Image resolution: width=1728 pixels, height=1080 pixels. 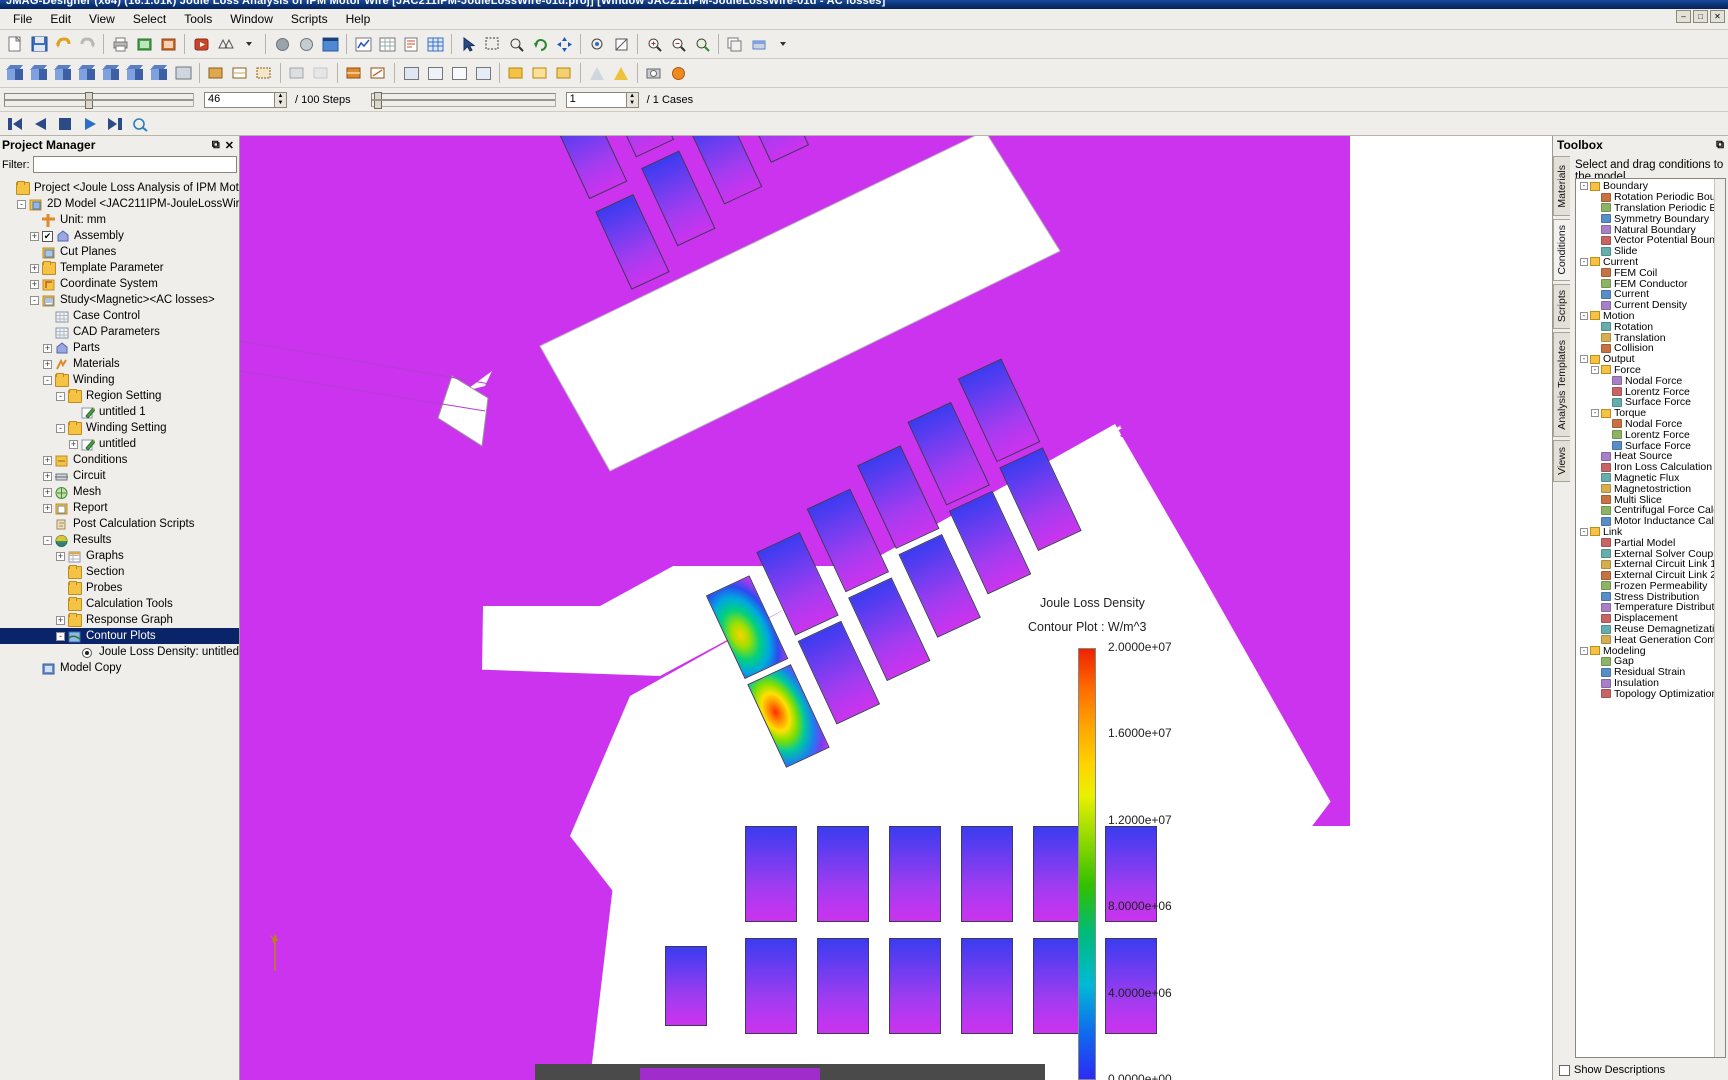 I want to click on project-tree-item: - Contour Plots, so click(x=119, y=636).